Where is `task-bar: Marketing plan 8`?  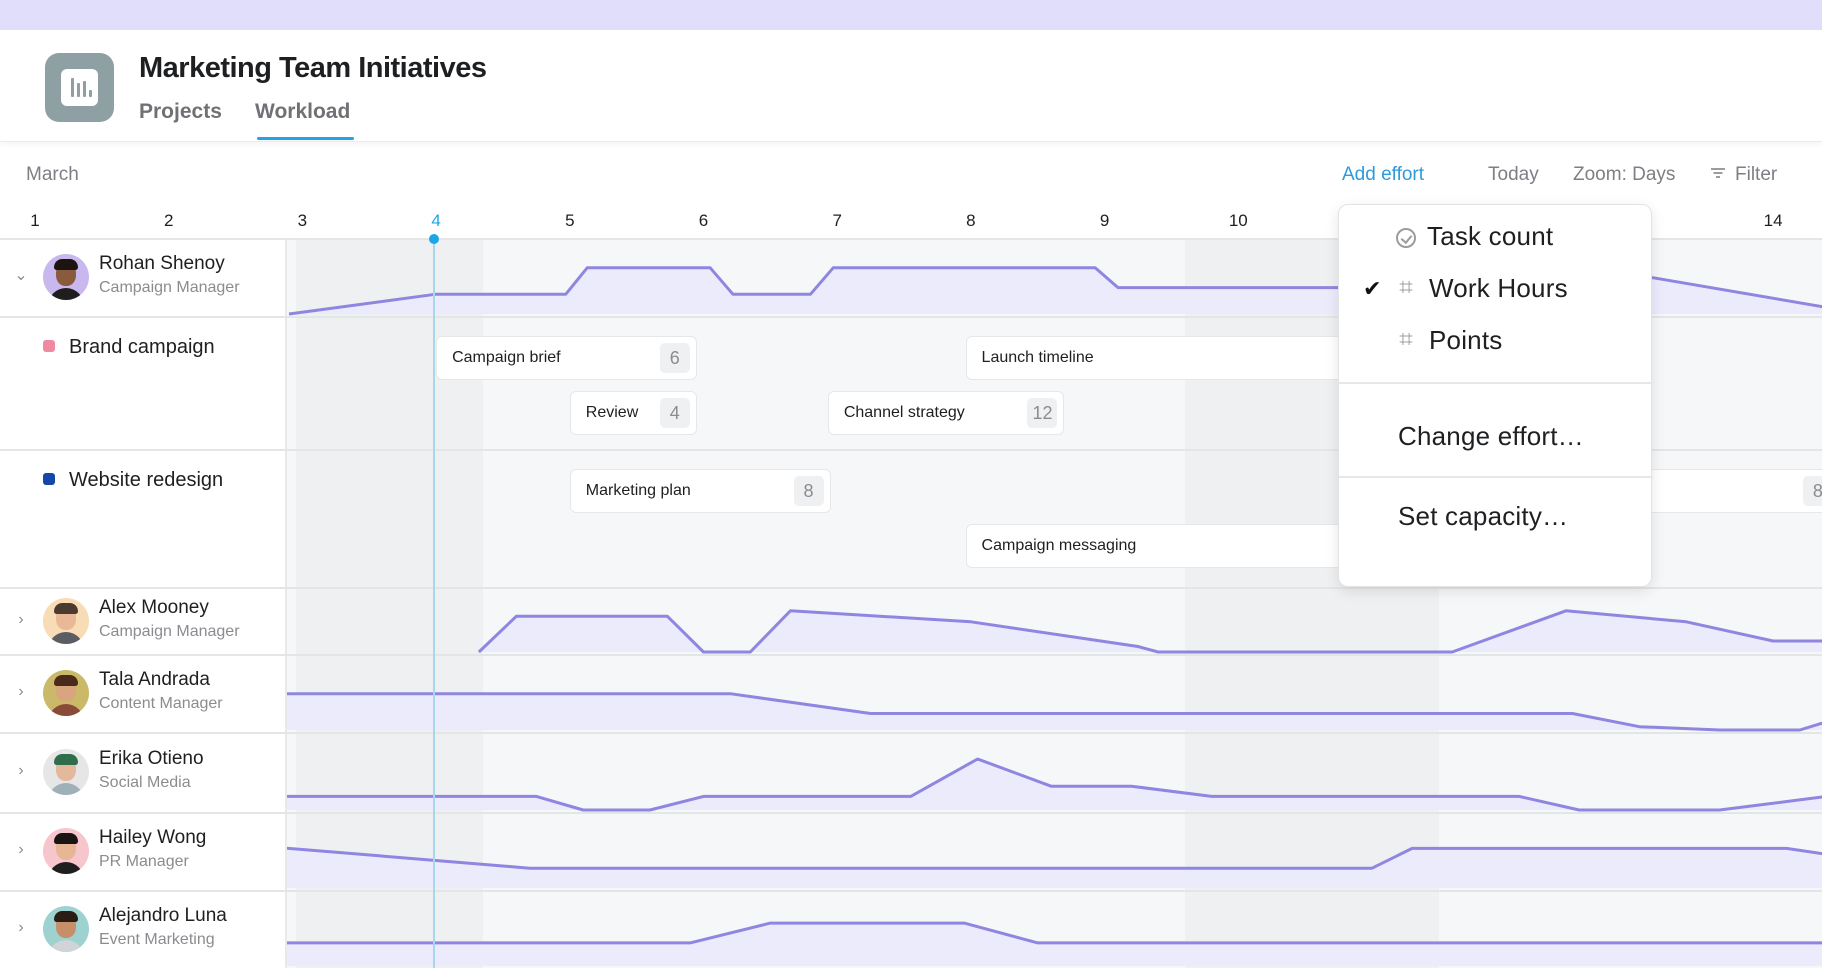
task-bar: Marketing plan 8 is located at coordinates (700, 491).